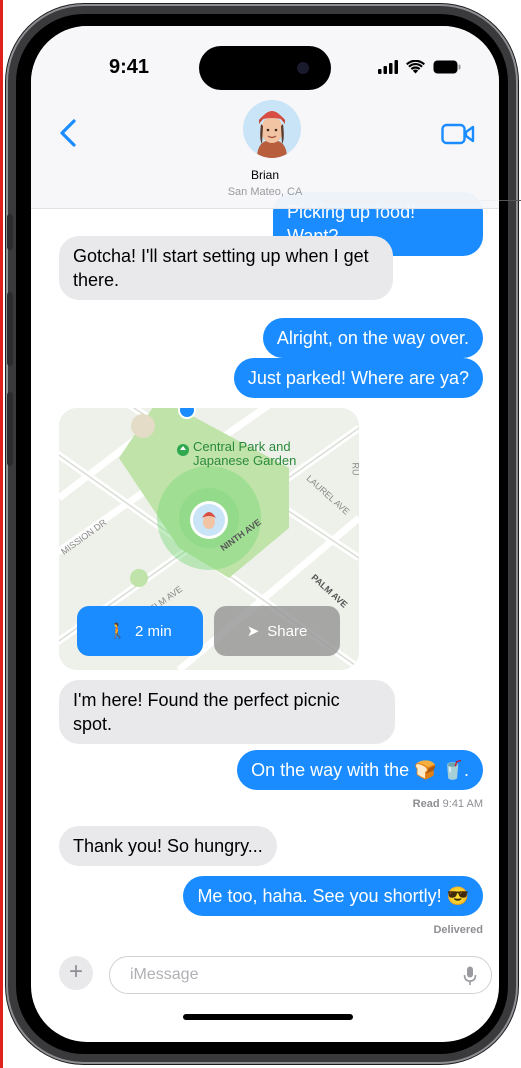  What do you see at coordinates (458, 134) in the screenshot?
I see `facetime-video-icon` at bounding box center [458, 134].